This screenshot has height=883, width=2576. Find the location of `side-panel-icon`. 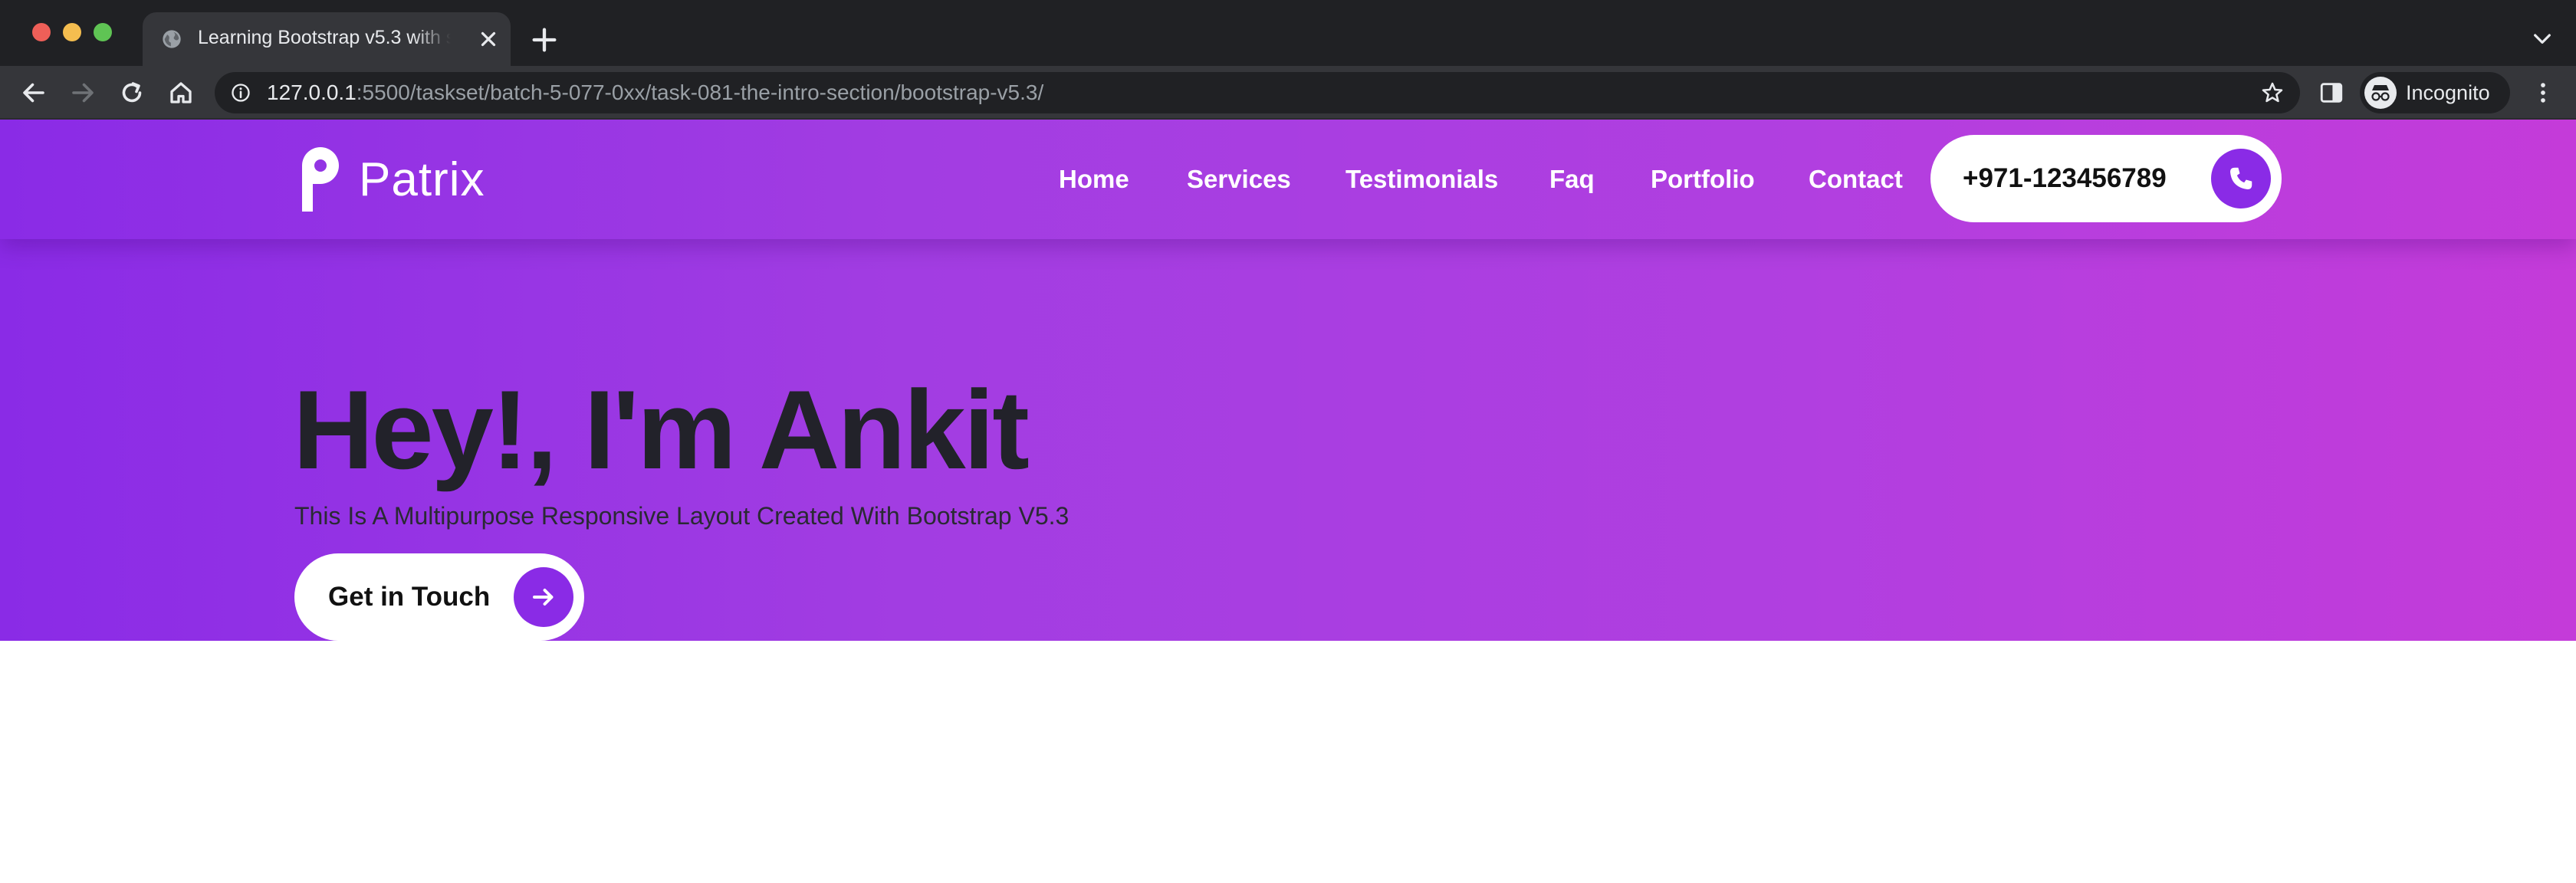

side-panel-icon is located at coordinates (2331, 93).